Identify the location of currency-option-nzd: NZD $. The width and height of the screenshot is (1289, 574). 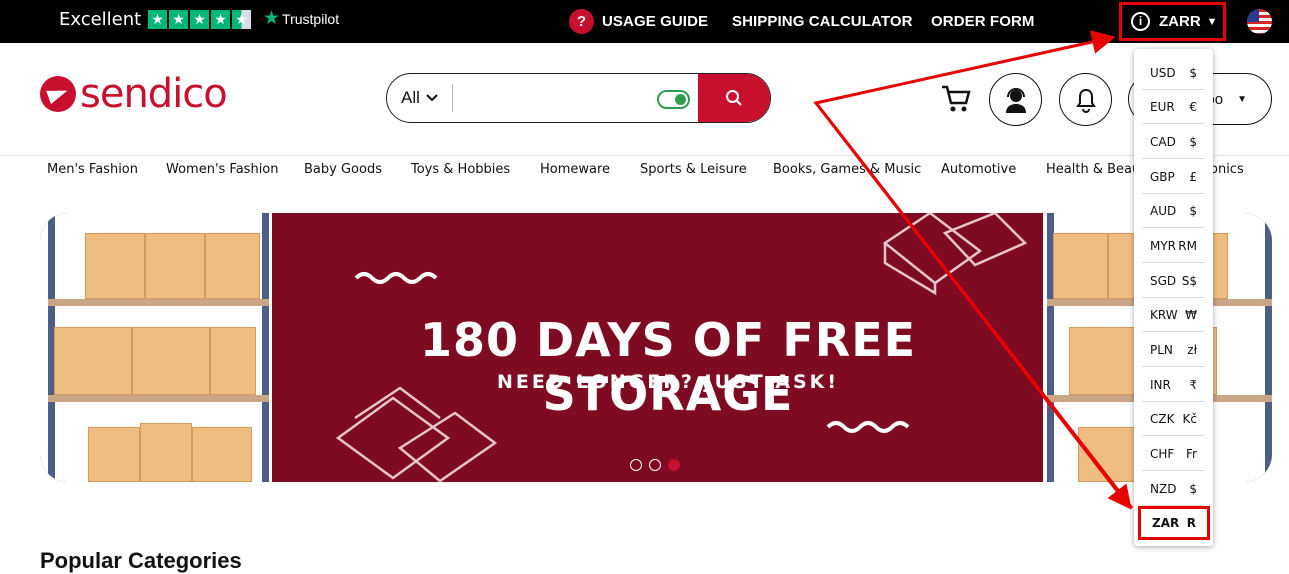
(1173, 489).